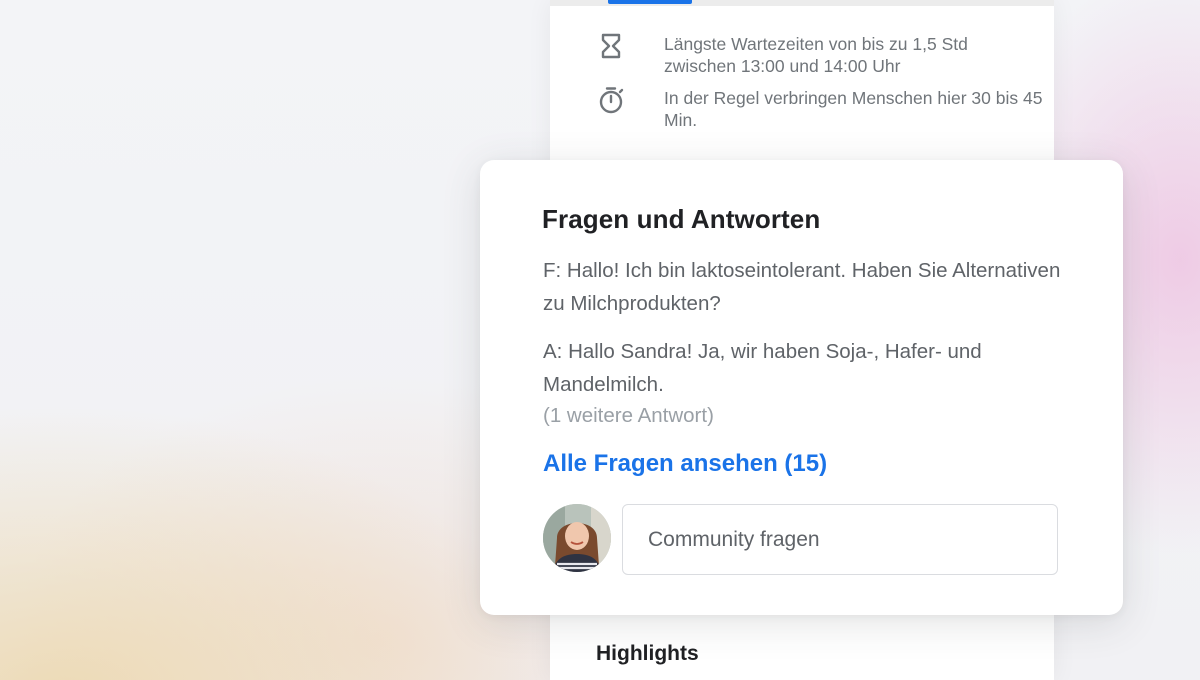  What do you see at coordinates (685, 464) in the screenshot?
I see `see-all-questions-link: Alle Fragen ansehen (15)` at bounding box center [685, 464].